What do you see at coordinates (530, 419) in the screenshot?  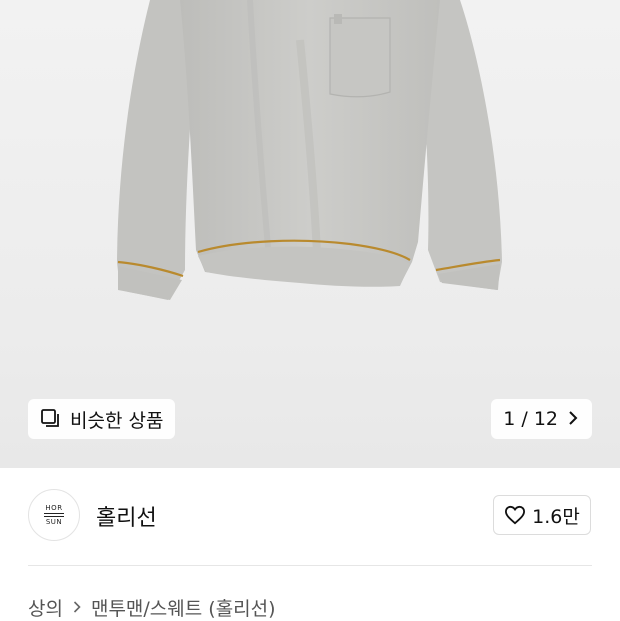 I see `image-counter-text: 1 / 12` at bounding box center [530, 419].